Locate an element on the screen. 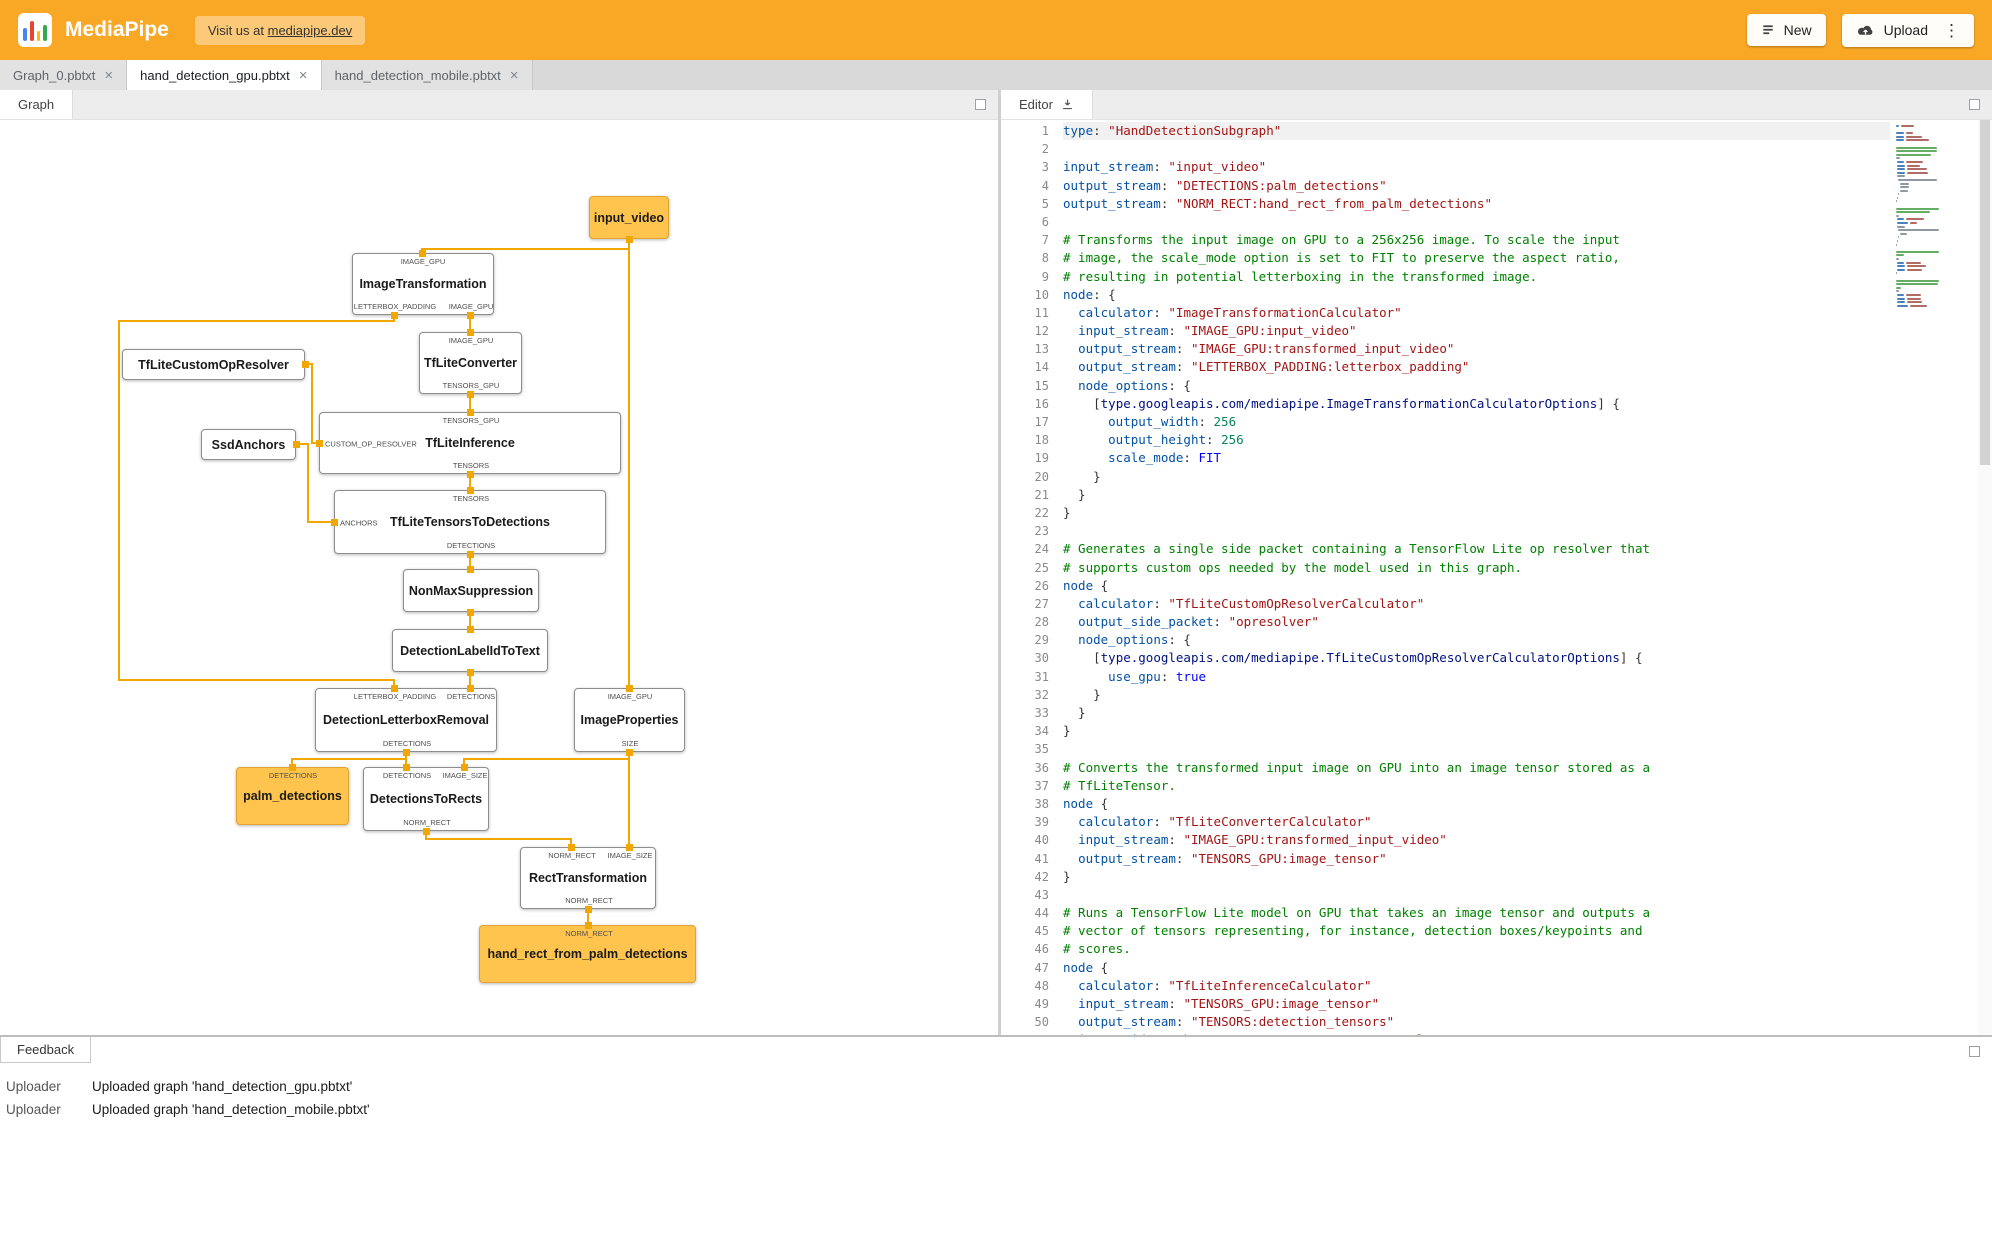 The image size is (1992, 1242). code-line: calculator: "TfLiteInferenceCalculator" is located at coordinates (1476, 986).